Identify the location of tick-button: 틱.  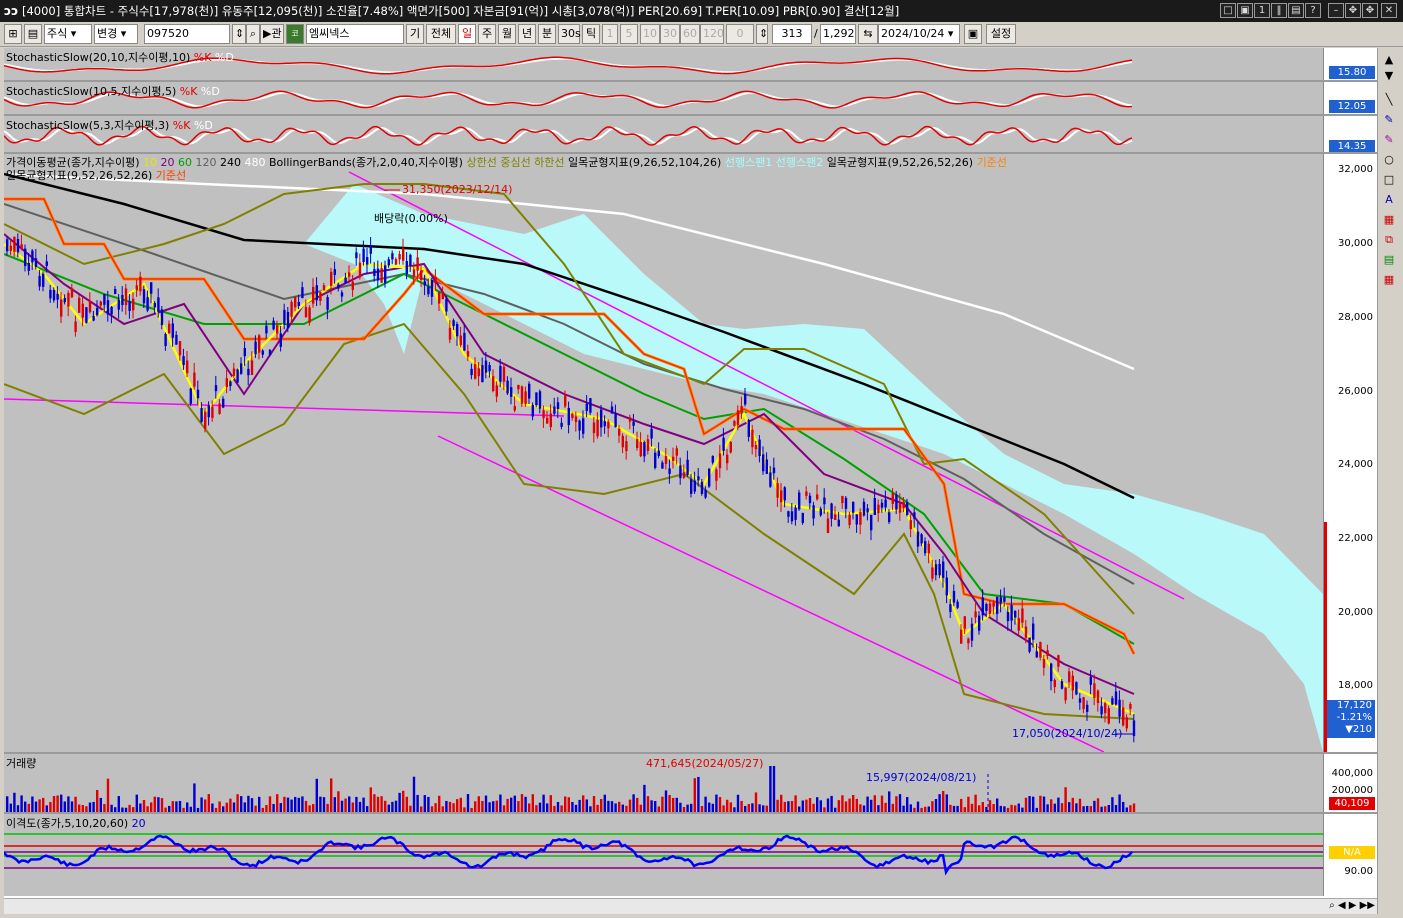
(591, 34).